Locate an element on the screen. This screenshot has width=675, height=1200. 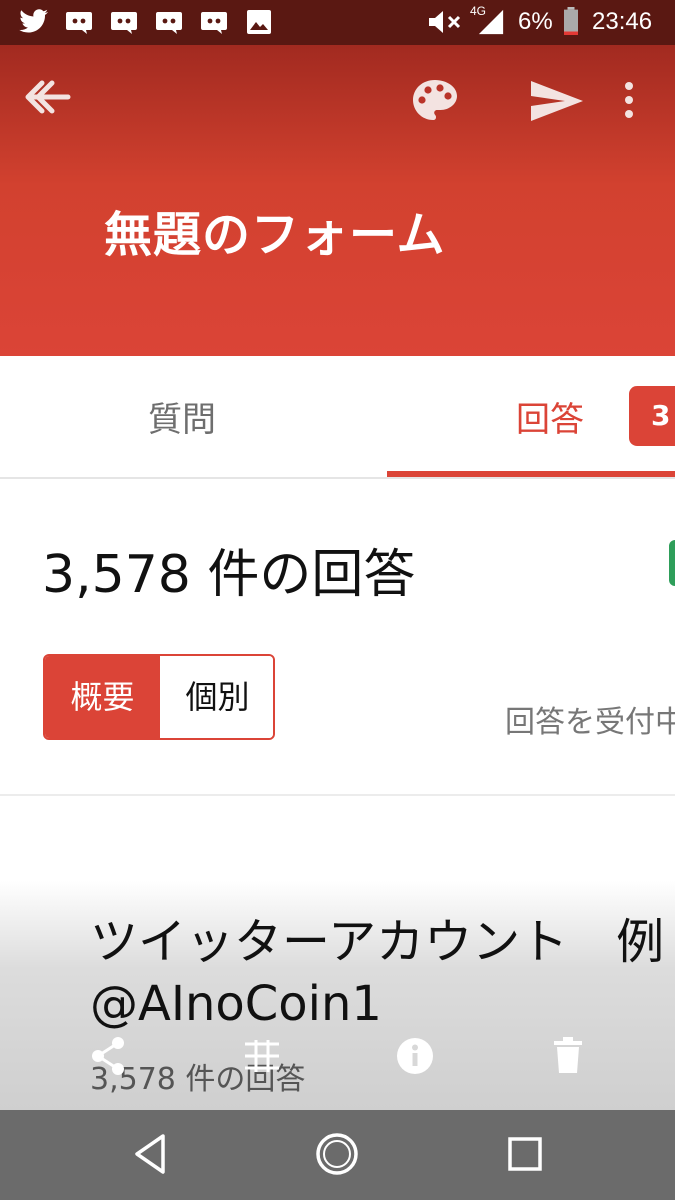
view-toggle: 概要 個別 is located at coordinates (159, 697).